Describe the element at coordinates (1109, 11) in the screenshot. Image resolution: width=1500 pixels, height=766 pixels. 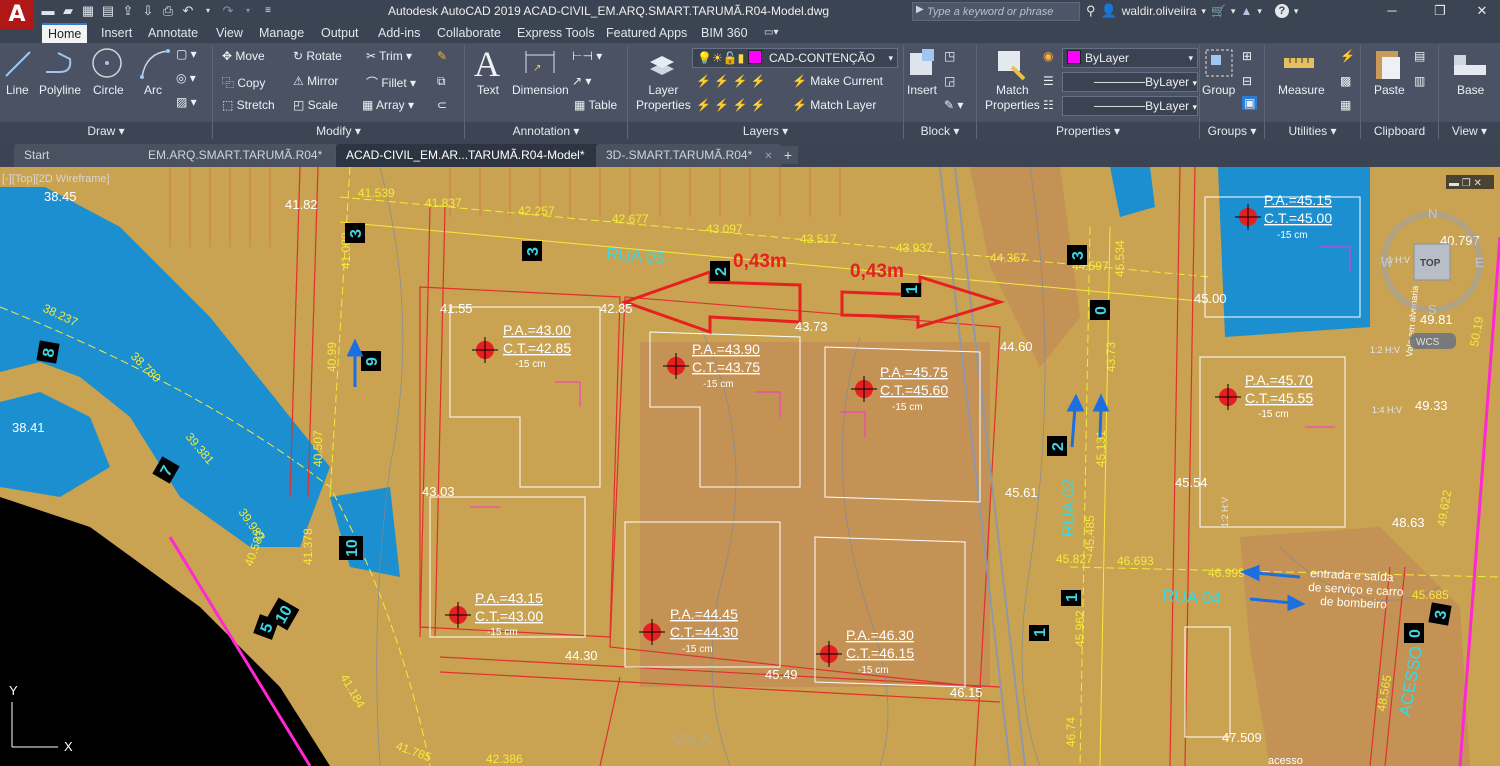
I see `user-icon: 👤` at that location.